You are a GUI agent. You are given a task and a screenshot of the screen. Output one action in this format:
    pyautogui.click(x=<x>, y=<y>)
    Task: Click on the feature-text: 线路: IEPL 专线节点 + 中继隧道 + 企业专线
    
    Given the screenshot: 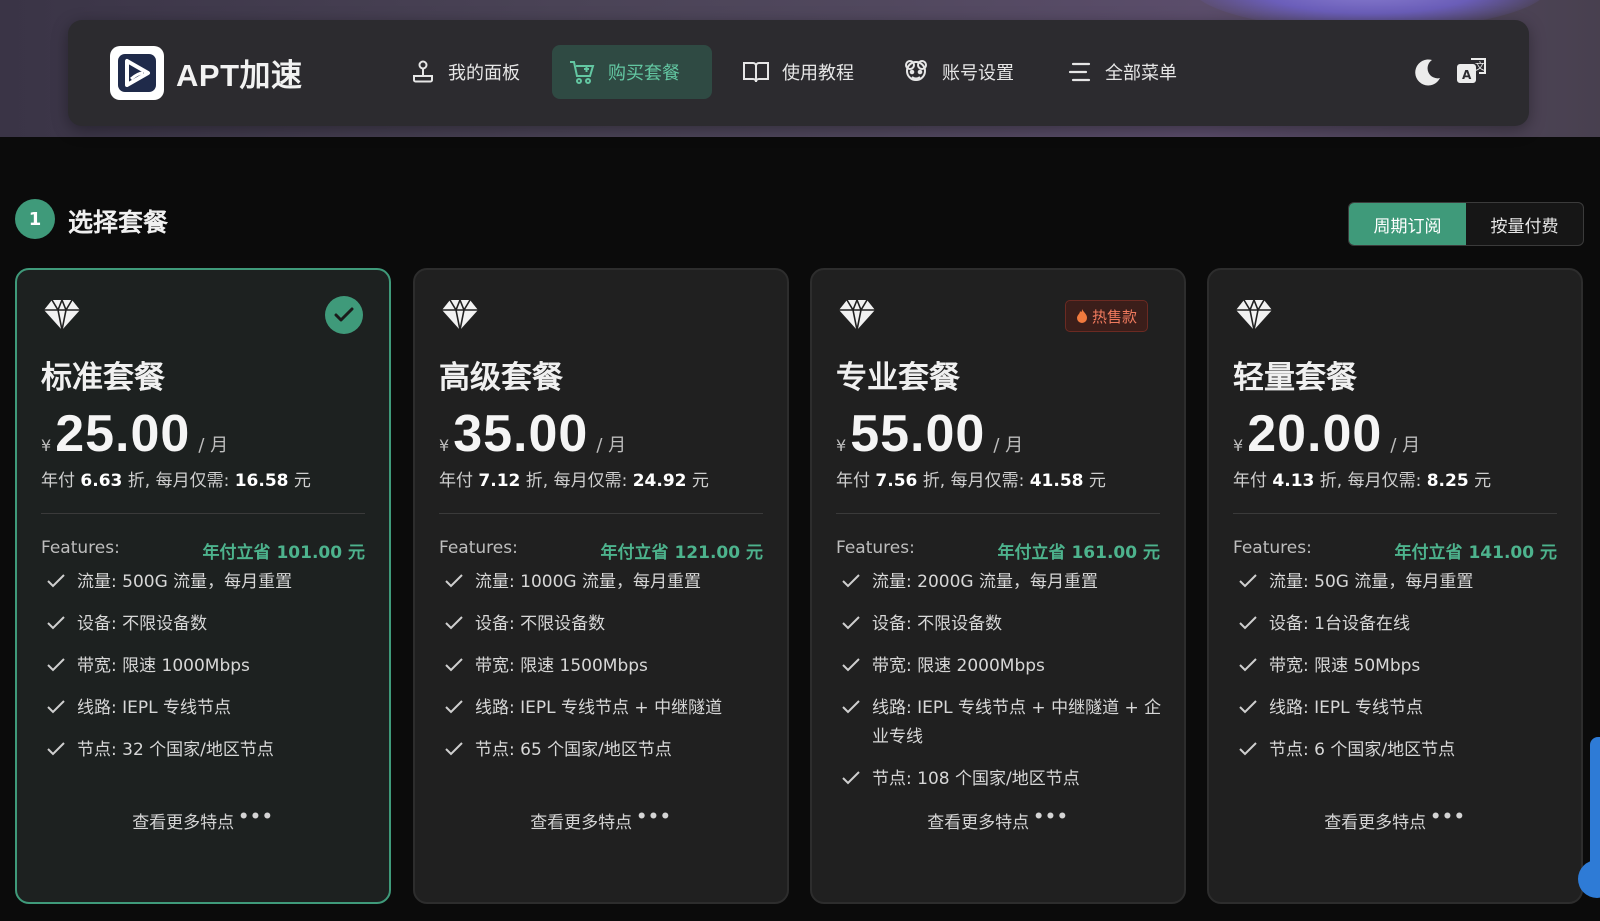 What is the action you would take?
    pyautogui.click(x=1017, y=722)
    